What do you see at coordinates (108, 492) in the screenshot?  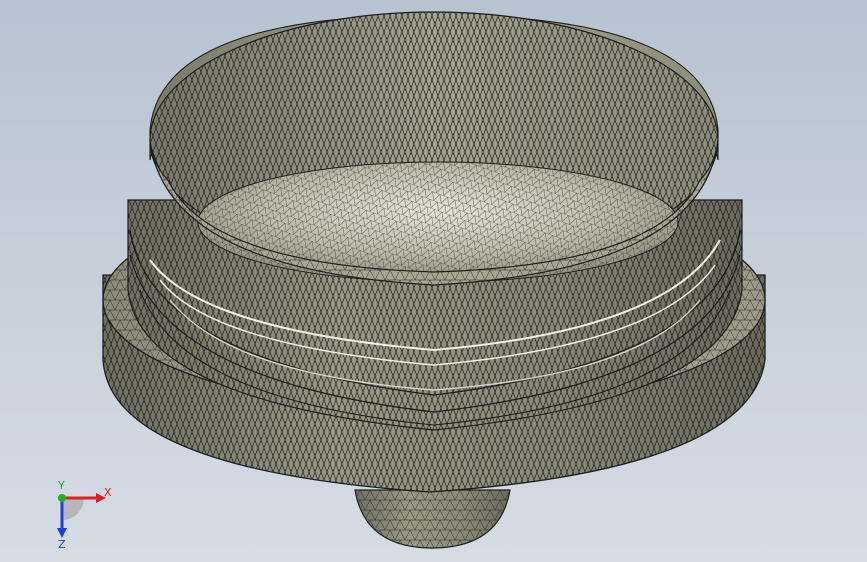 I see `x-axis-label: X` at bounding box center [108, 492].